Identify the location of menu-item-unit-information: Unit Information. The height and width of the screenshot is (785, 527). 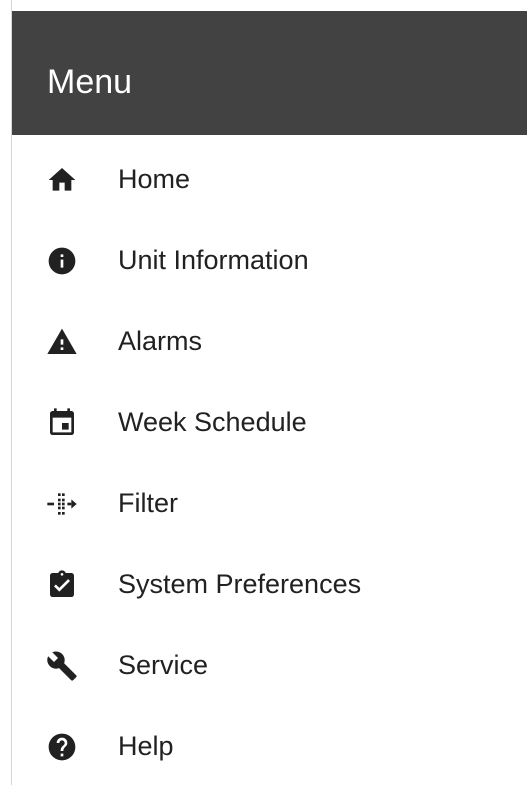
(269, 256).